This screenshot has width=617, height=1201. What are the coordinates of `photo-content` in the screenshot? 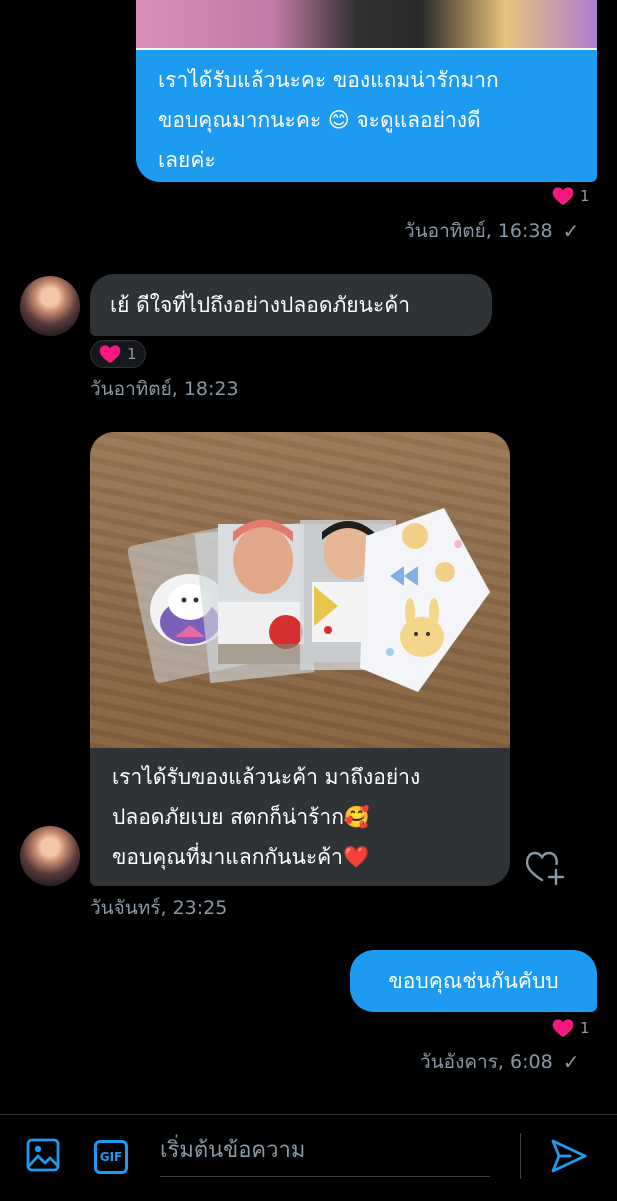 It's located at (308, 600).